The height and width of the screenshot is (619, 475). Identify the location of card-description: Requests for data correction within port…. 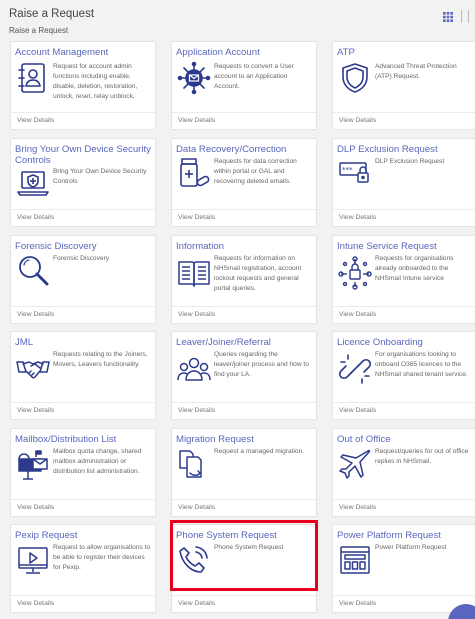
(255, 171).